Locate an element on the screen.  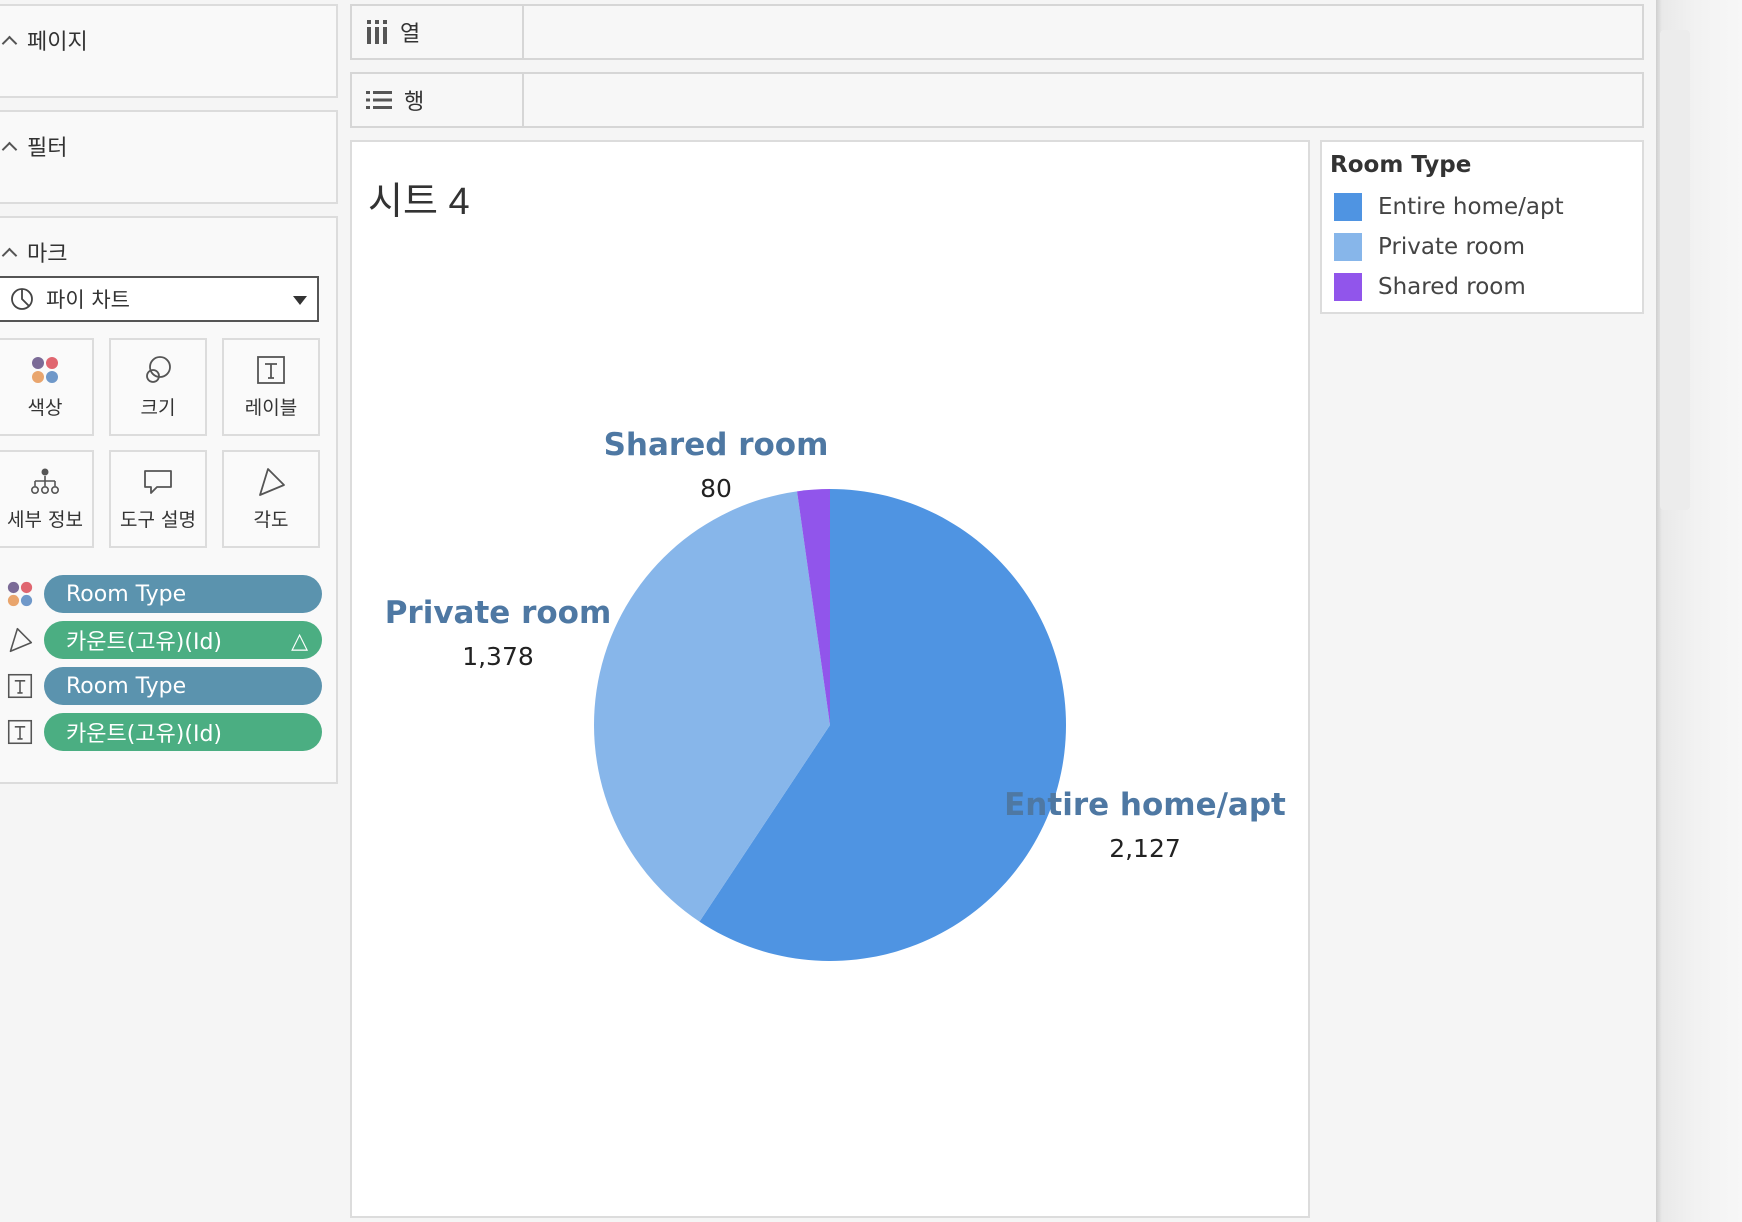
mark-type-label: 파이 차트 is located at coordinates (88, 300).